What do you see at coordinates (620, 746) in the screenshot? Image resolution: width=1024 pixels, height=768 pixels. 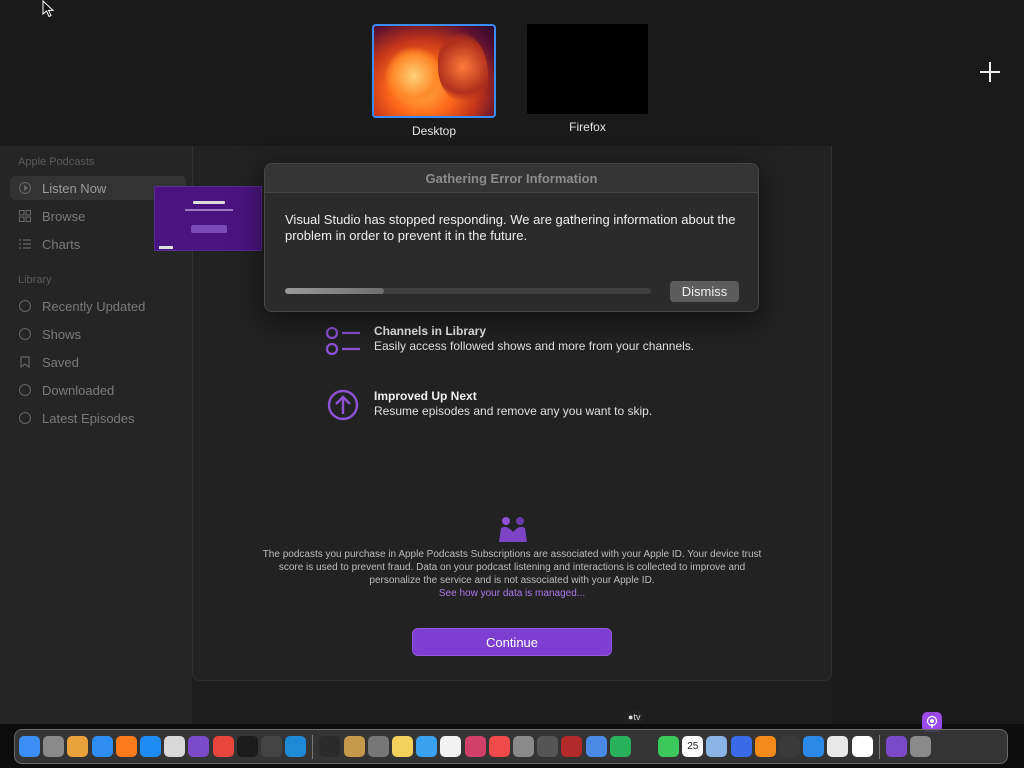 I see `find-my-icon` at bounding box center [620, 746].